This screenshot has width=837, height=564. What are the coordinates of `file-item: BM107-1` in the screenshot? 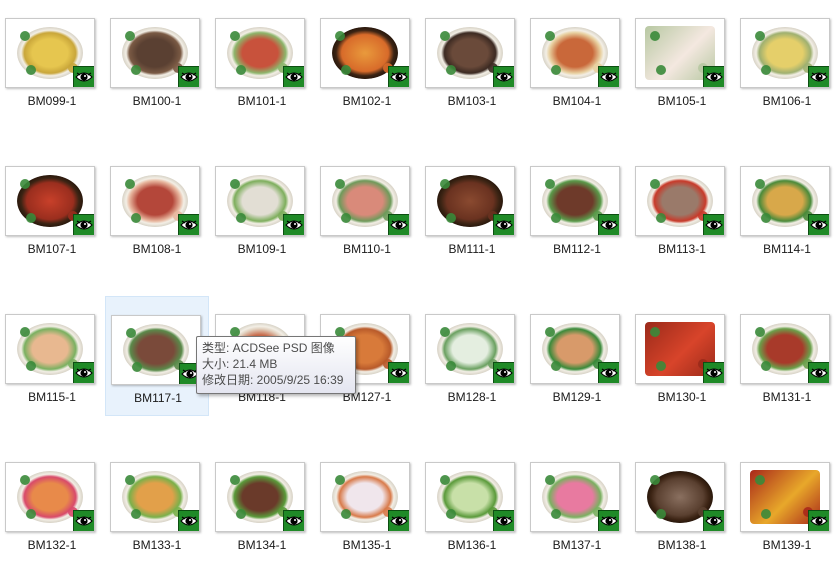 It's located at (52, 208).